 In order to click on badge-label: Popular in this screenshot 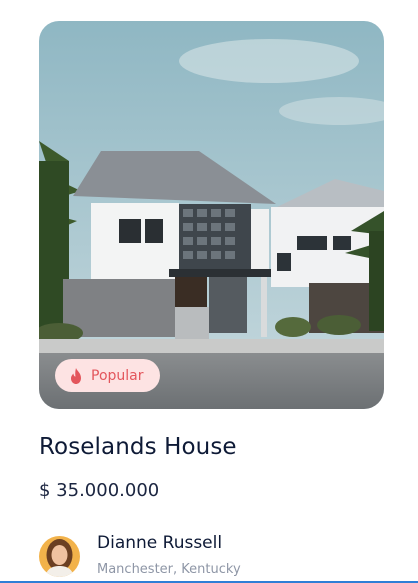, I will do `click(117, 375)`.